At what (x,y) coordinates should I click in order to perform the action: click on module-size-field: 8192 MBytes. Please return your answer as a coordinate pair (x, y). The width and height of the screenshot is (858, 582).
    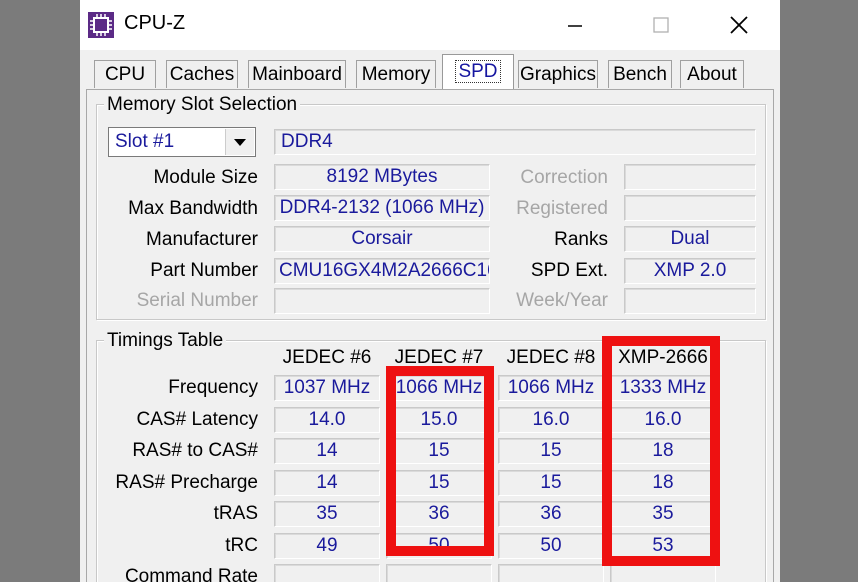
    Looking at the image, I should click on (382, 177).